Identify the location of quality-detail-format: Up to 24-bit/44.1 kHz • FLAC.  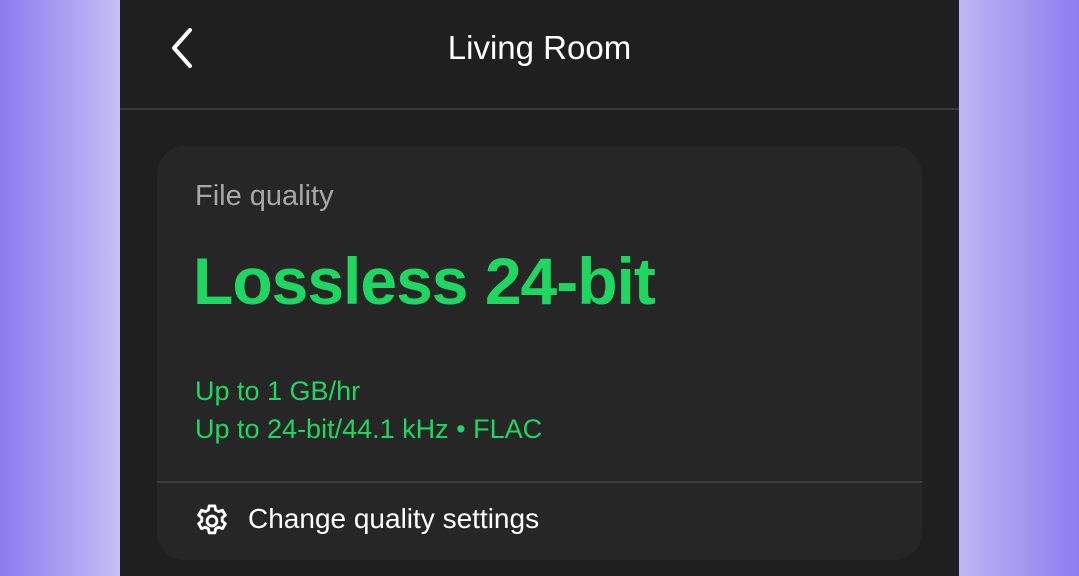
(369, 429).